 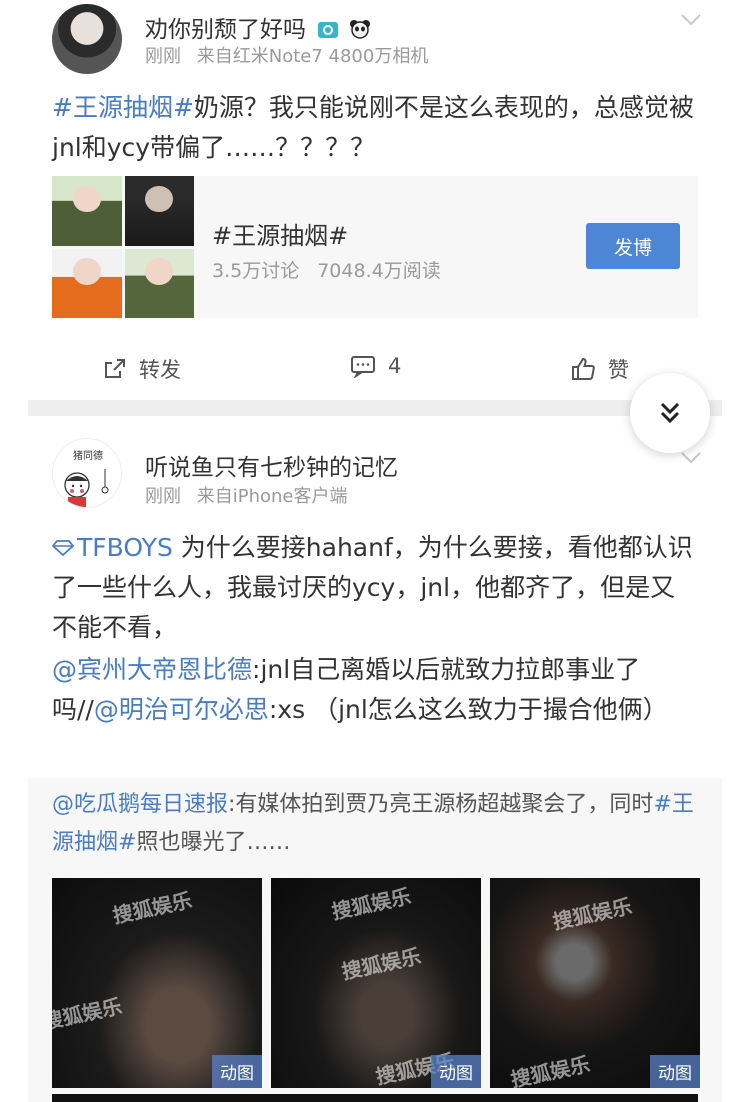 I want to click on camera-badge-icon, so click(x=328, y=29).